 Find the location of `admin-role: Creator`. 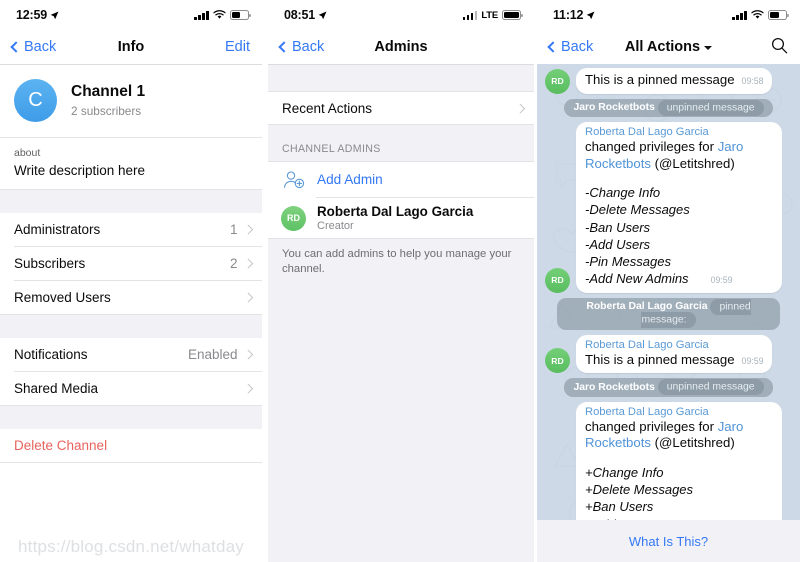

admin-role: Creator is located at coordinates (335, 226).